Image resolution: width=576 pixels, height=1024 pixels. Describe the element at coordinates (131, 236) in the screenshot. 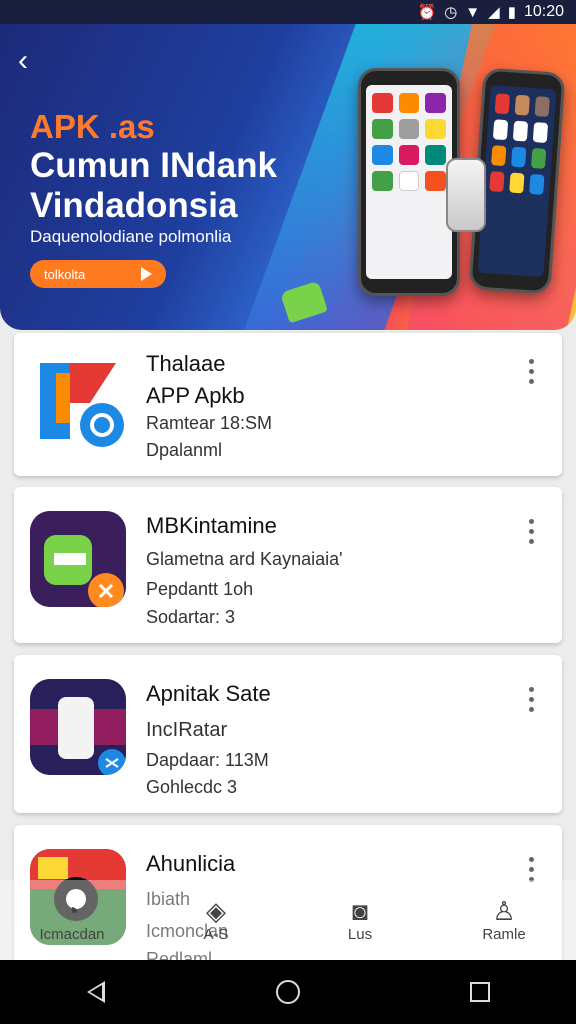

I see `banner-subtitle: Daquenolodiane polmonlia` at that location.